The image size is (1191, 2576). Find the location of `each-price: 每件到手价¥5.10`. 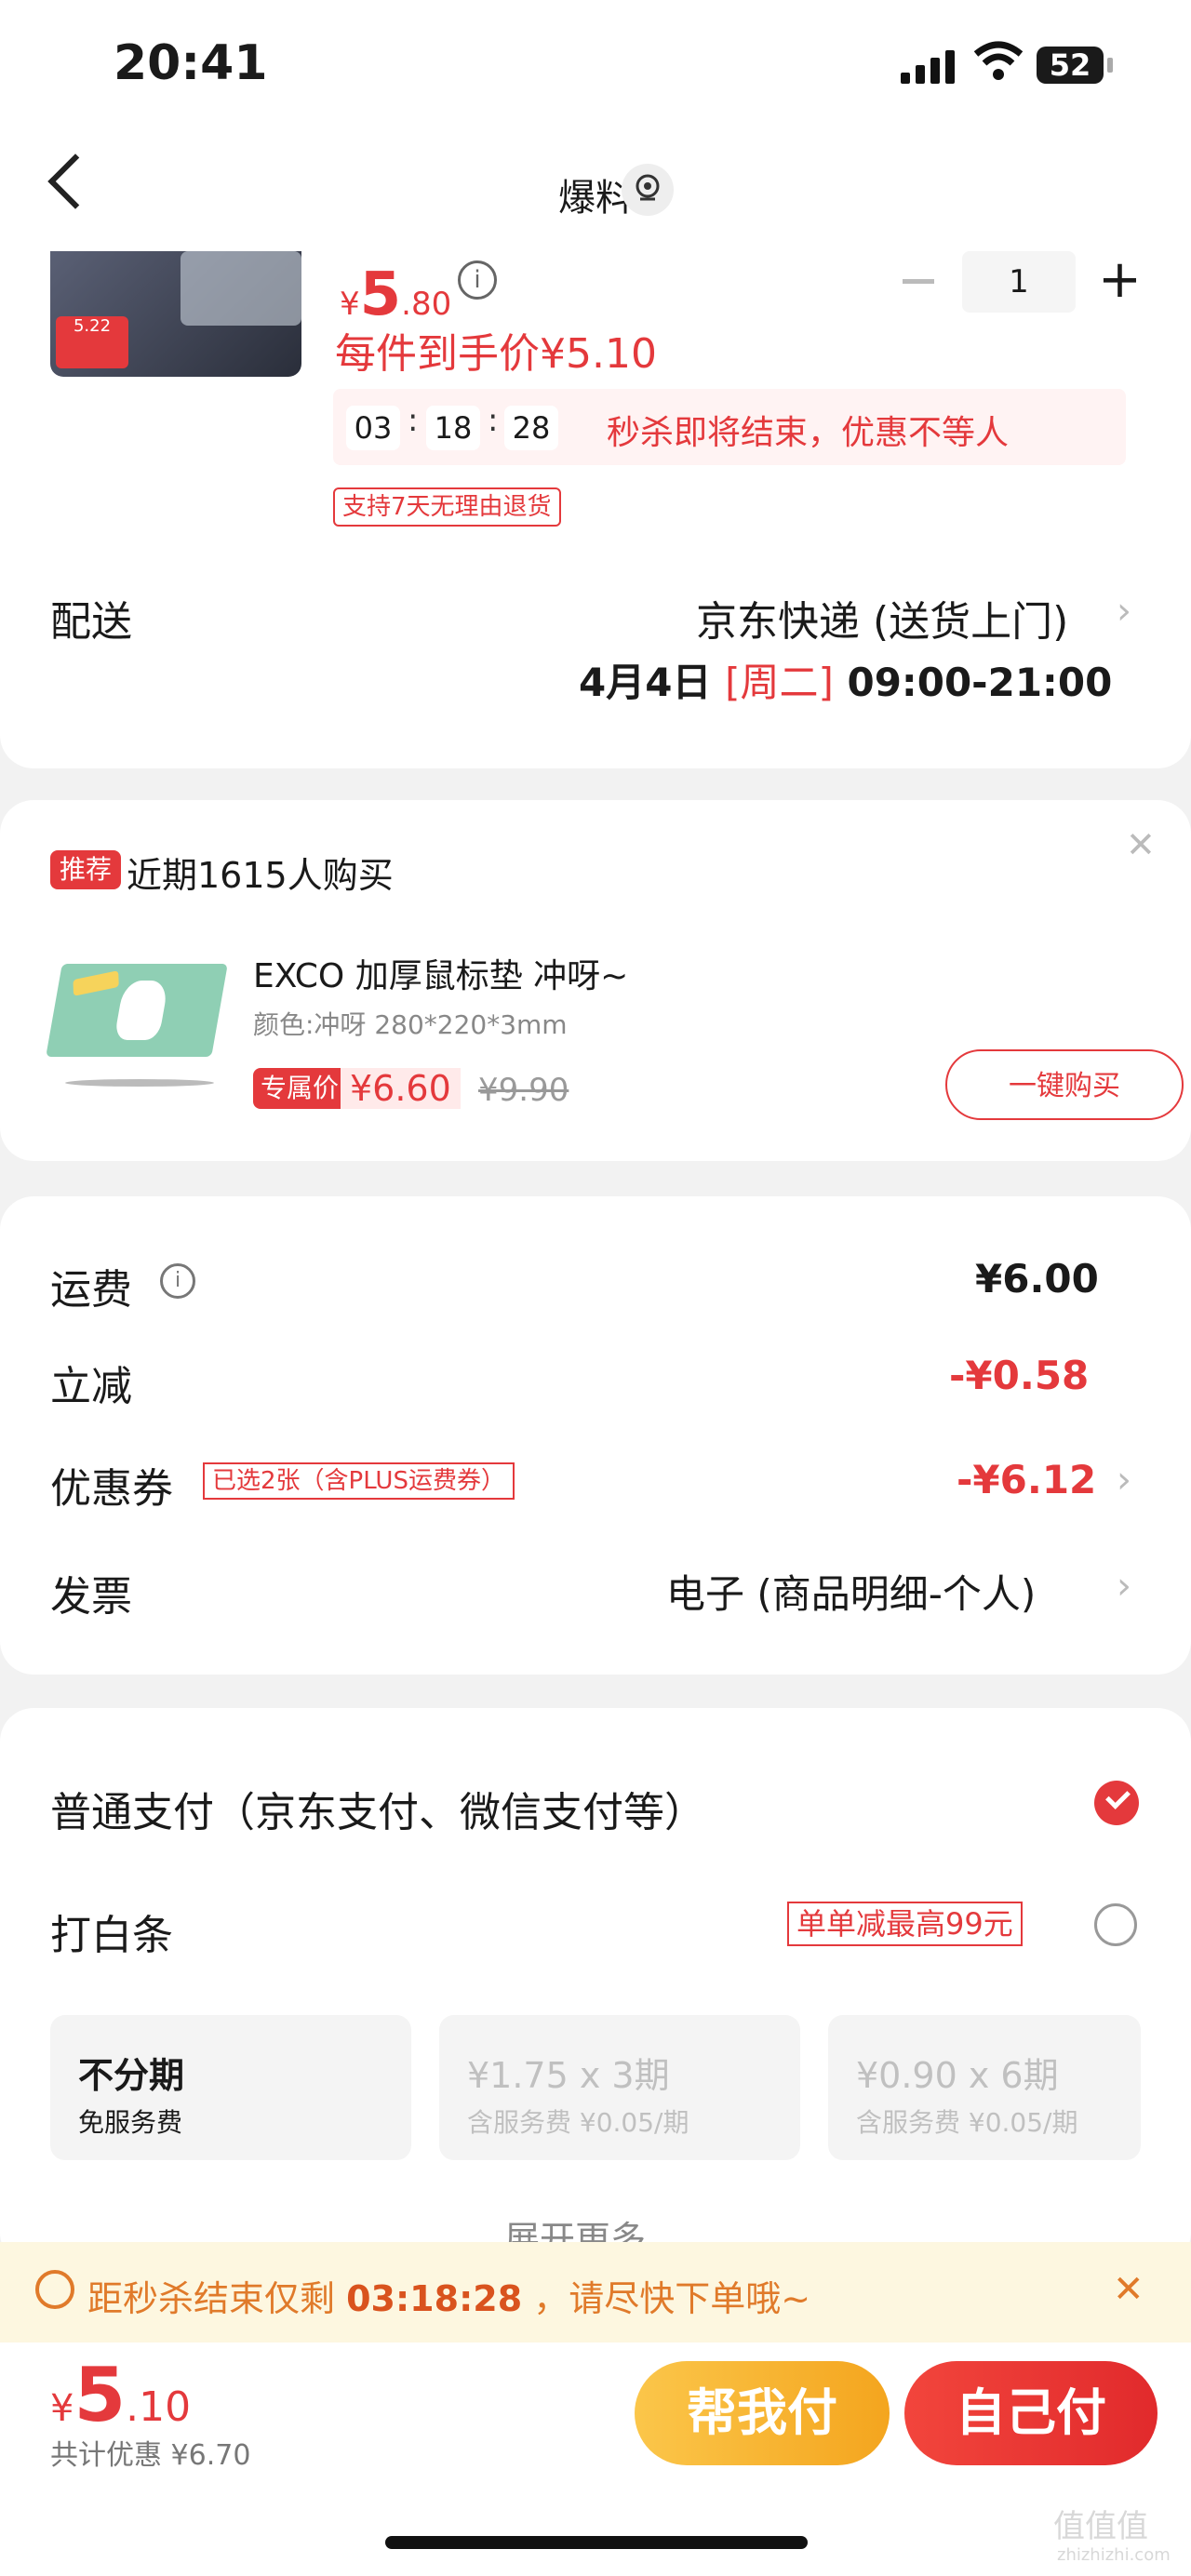

each-price: 每件到手价¥5.10 is located at coordinates (496, 354).